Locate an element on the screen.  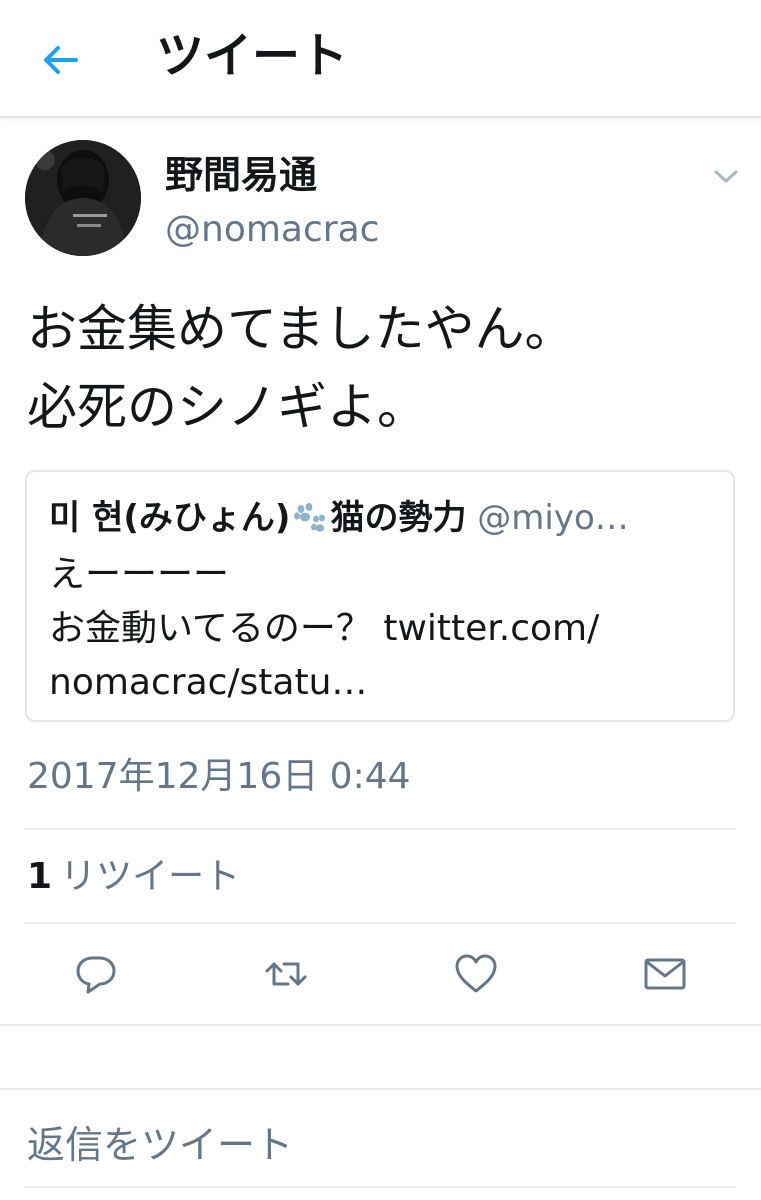
reply-icon is located at coordinates (96, 975).